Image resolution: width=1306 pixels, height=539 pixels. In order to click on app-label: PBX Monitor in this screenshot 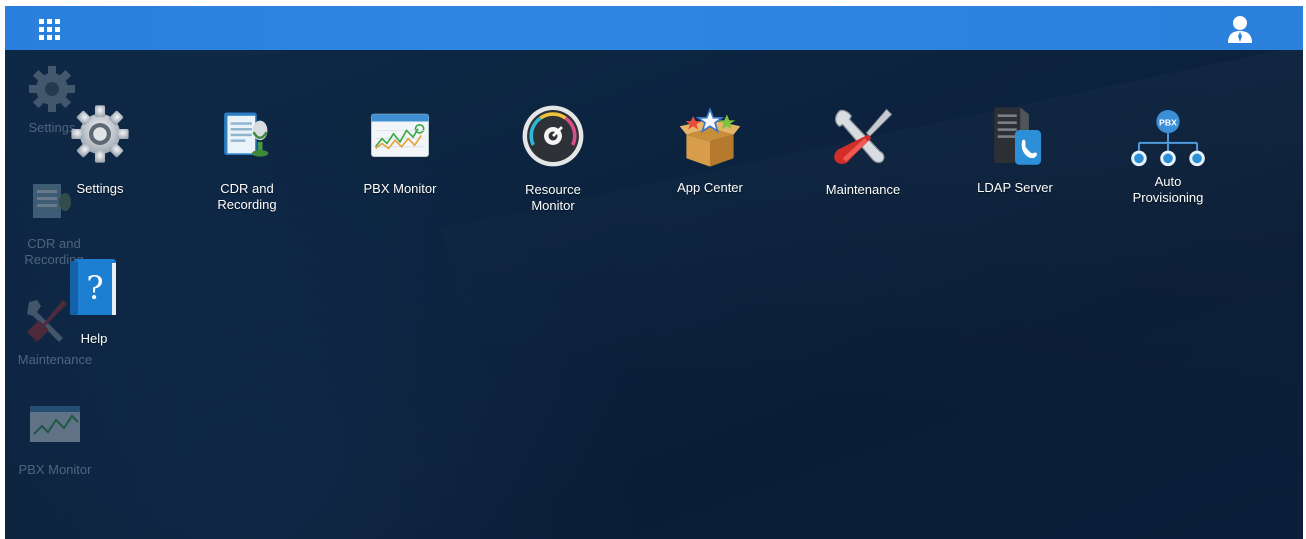, I will do `click(400, 188)`.